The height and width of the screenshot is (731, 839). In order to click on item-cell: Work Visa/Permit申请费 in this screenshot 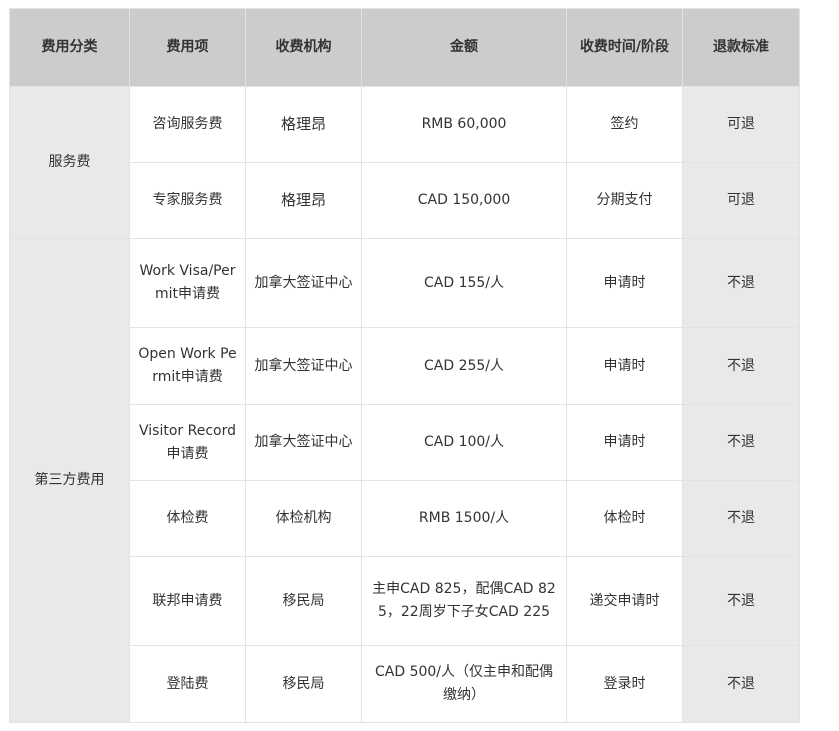, I will do `click(187, 283)`.